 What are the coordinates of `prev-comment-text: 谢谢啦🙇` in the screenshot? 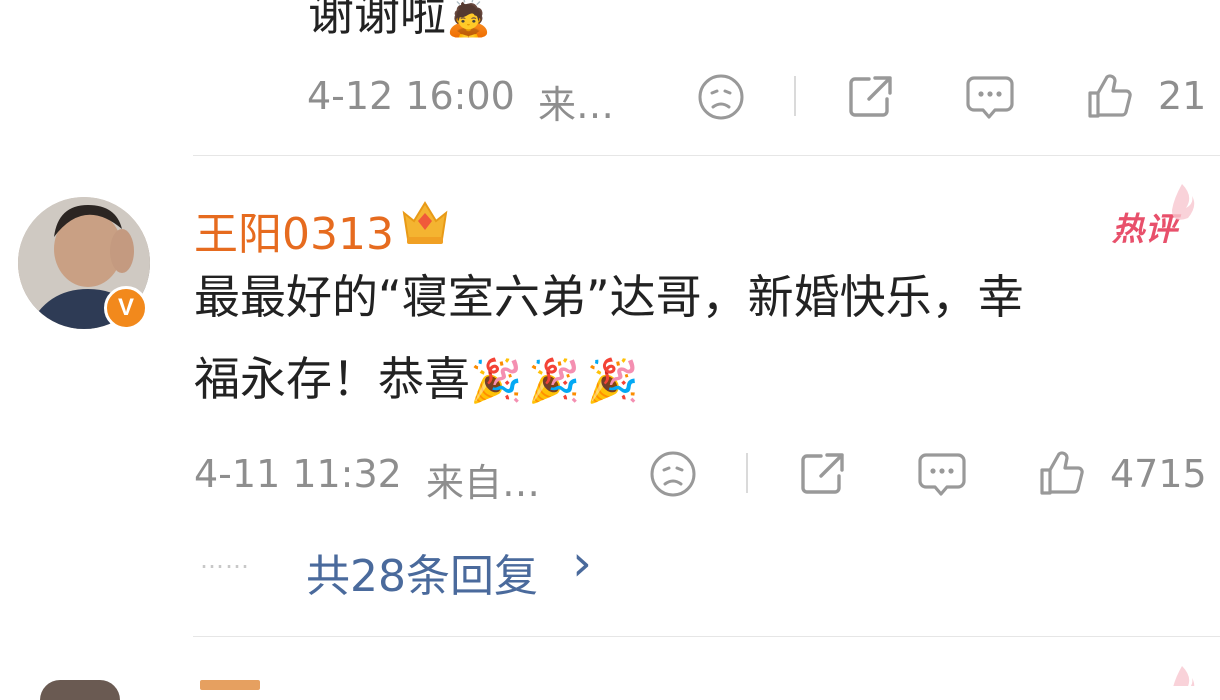 It's located at (399, 22).